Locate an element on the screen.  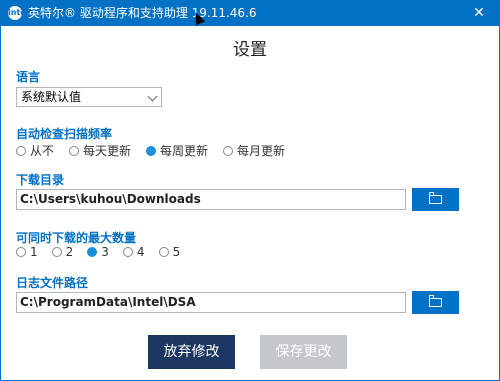
log-path-browse-button is located at coordinates (435, 302).